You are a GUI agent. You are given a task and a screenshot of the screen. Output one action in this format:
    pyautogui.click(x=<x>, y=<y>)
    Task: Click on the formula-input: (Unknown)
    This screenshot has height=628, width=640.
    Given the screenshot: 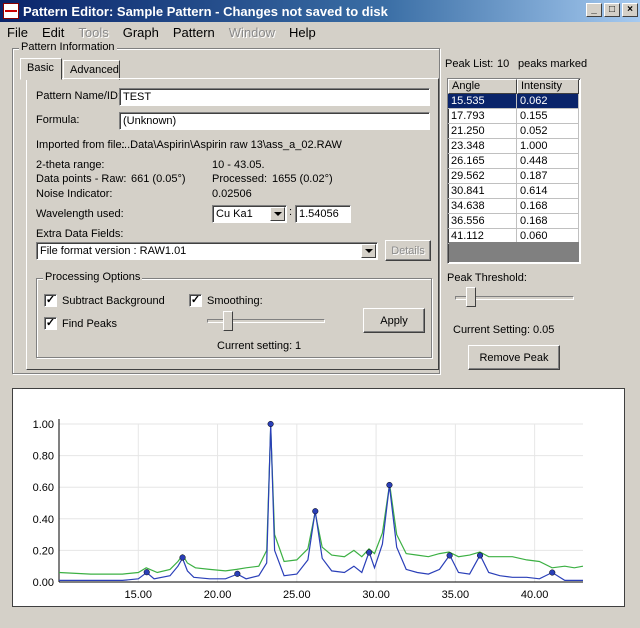 What is the action you would take?
    pyautogui.click(x=274, y=121)
    